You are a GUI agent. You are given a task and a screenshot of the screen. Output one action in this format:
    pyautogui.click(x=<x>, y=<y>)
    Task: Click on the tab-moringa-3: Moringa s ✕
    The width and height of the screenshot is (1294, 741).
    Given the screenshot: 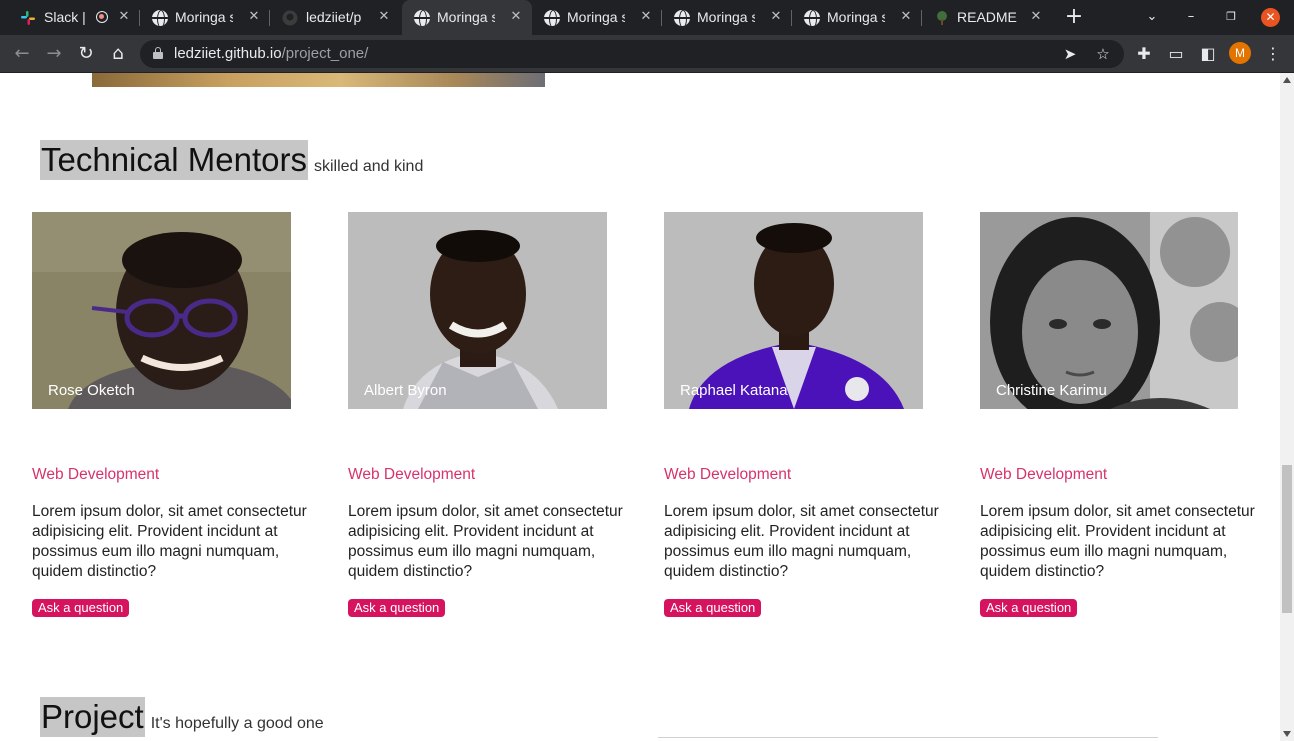 What is the action you would take?
    pyautogui.click(x=727, y=17)
    